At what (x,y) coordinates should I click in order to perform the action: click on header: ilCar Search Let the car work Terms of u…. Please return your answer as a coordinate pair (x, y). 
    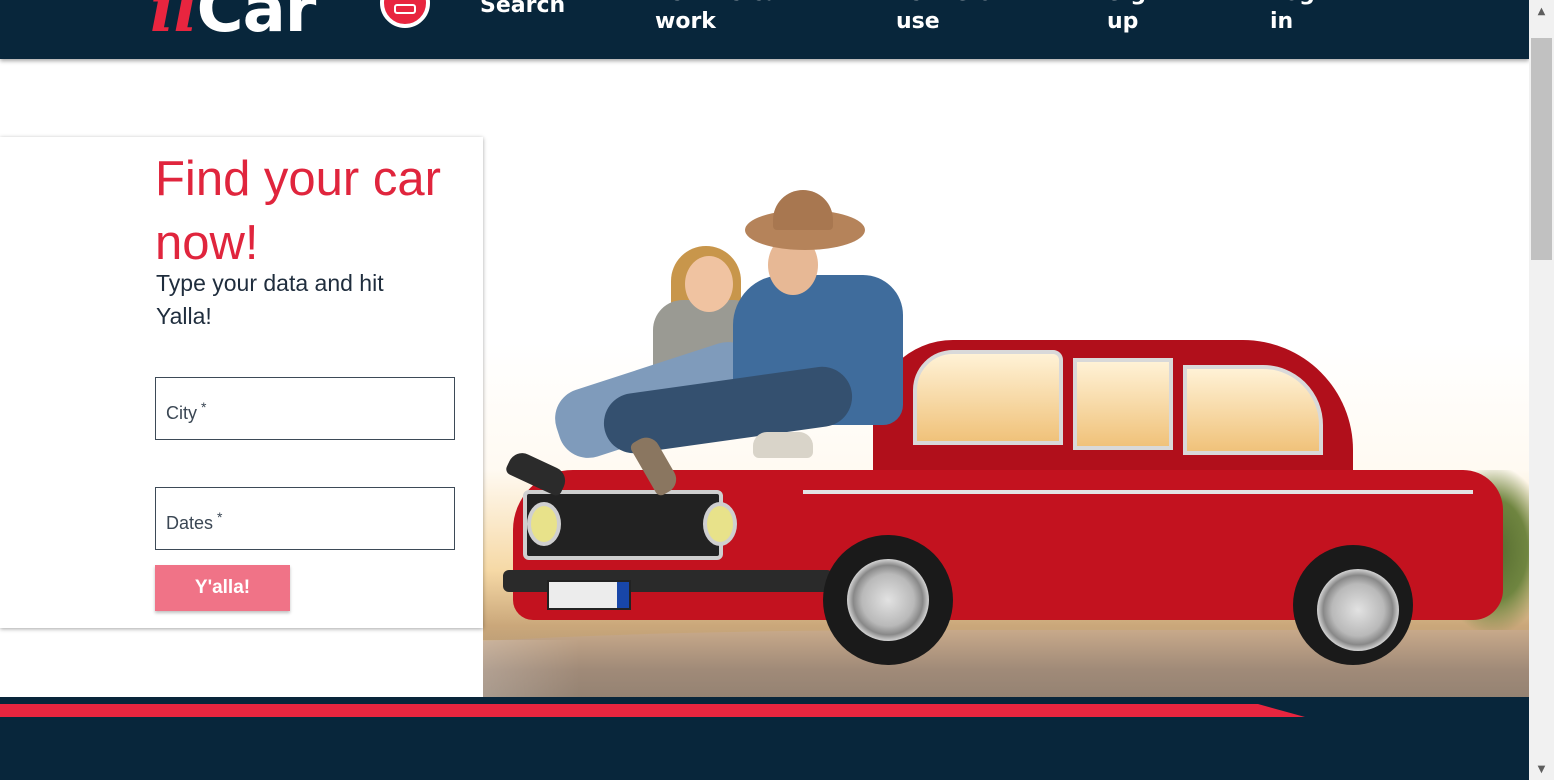
    Looking at the image, I should click on (764, 29).